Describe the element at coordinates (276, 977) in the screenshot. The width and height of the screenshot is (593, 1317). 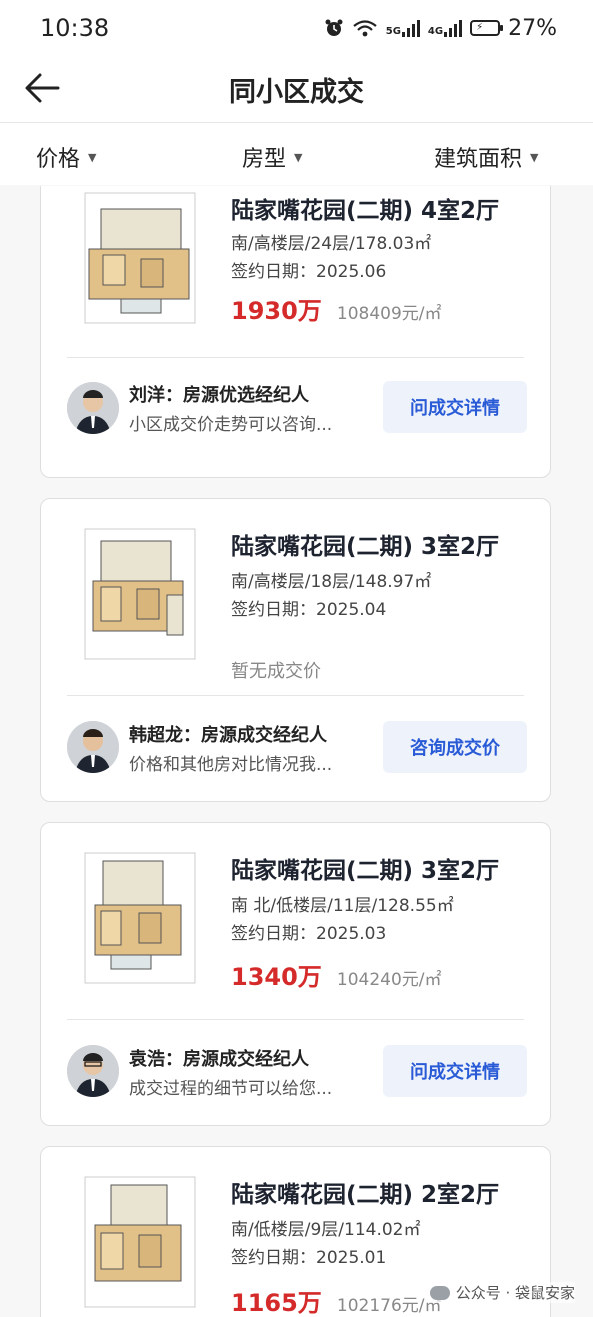
I see `total-price: 1340万` at that location.